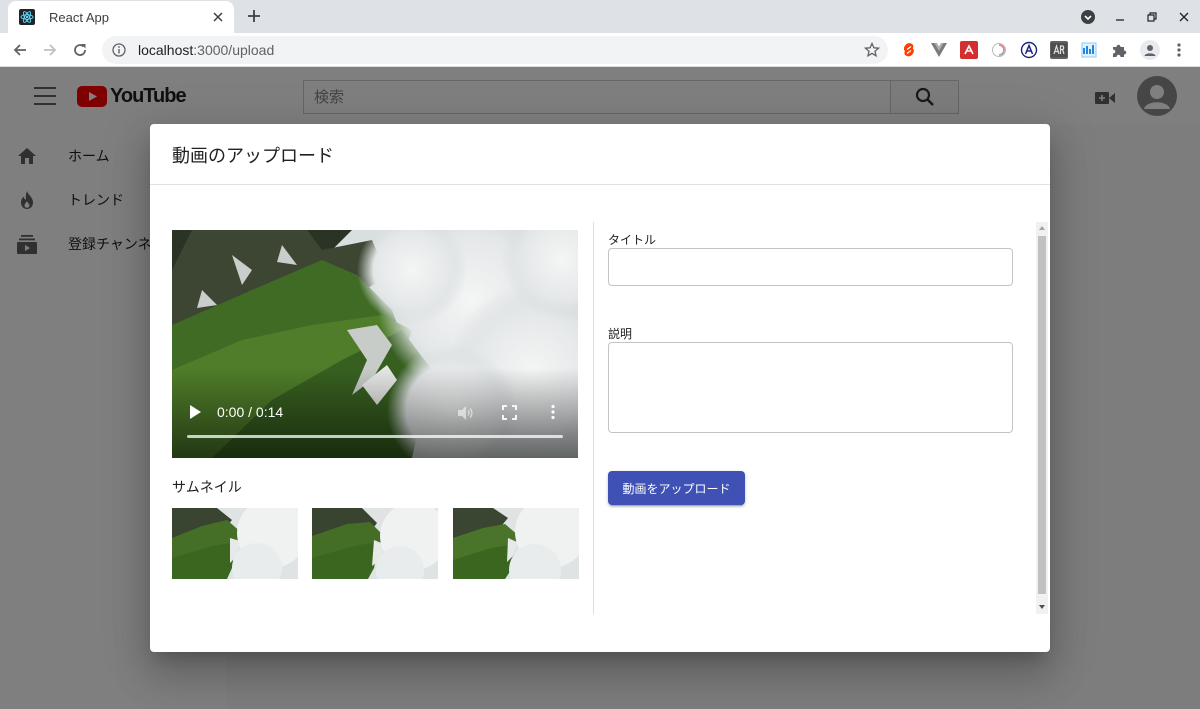 This screenshot has height=709, width=1200. I want to click on column-divider, so click(593, 418).